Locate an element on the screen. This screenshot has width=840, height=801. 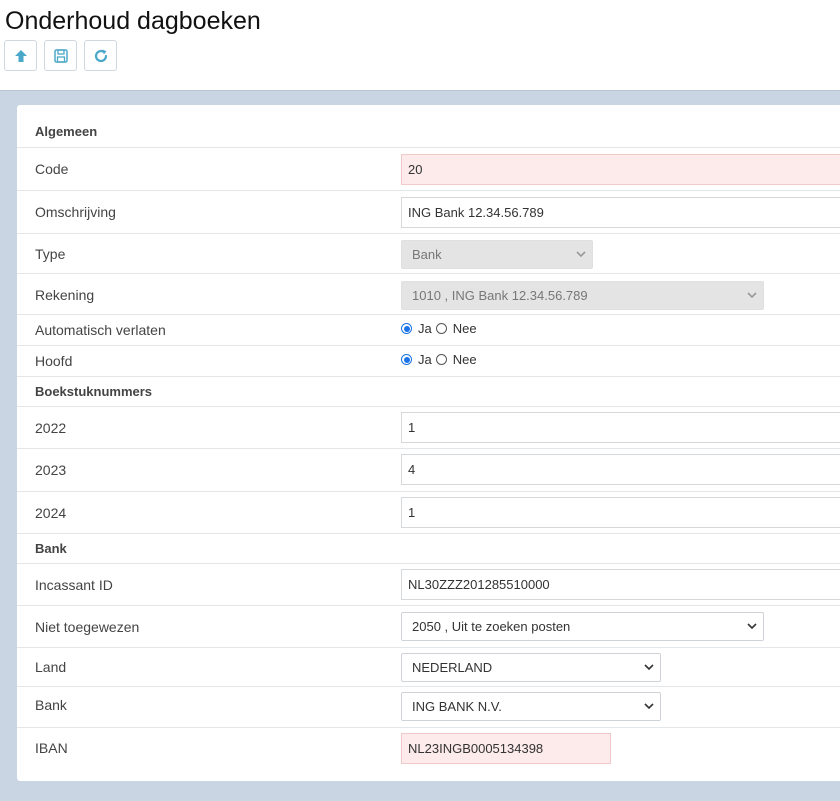
hoofd-no-radio is located at coordinates (441, 359).